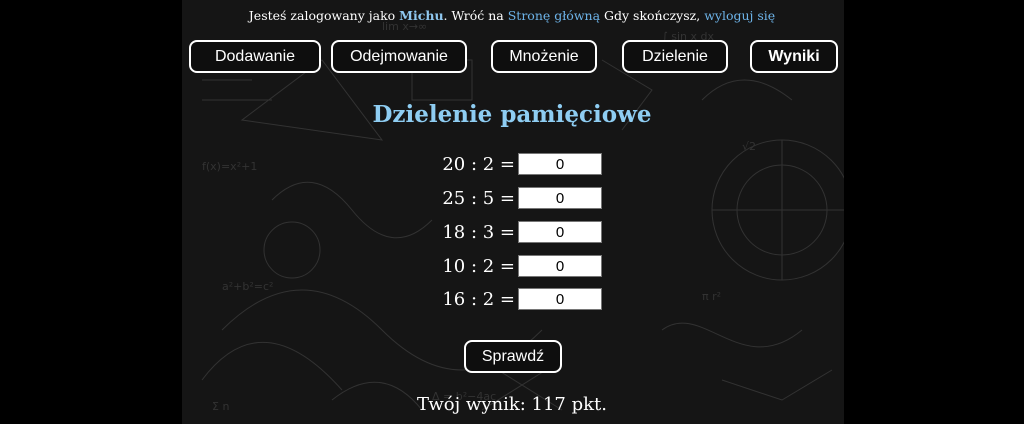 The width and height of the screenshot is (1024, 424). I want to click on problem-expression: 10 : 2 =, so click(478, 266).